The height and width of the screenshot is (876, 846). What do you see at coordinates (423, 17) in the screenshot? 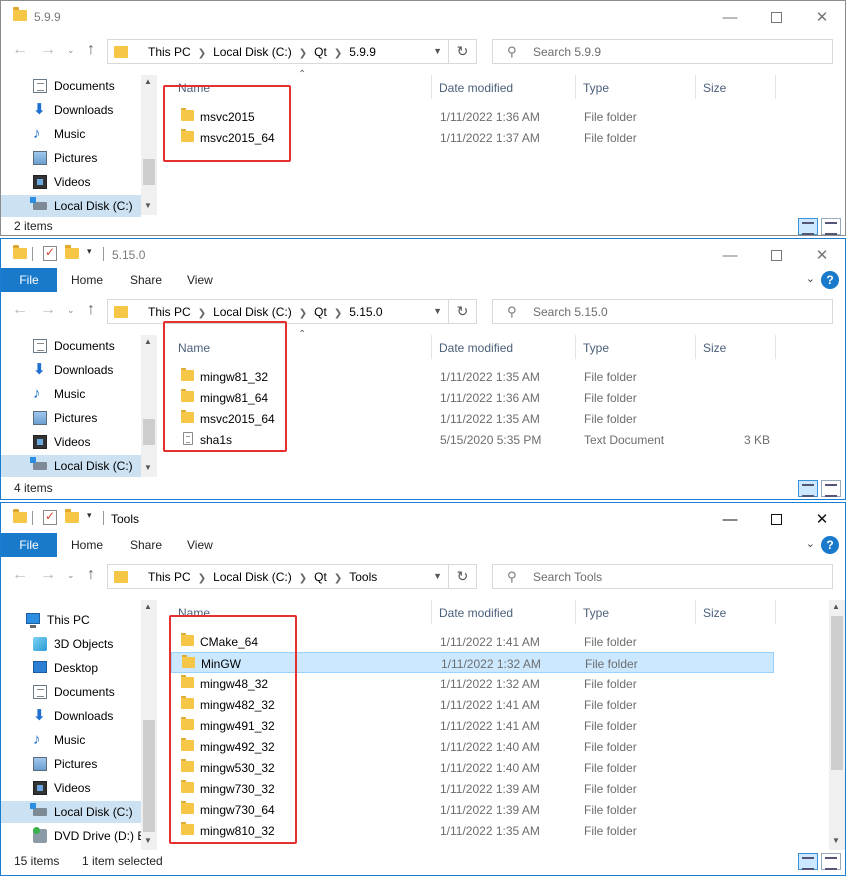
I see `title-bar: 5.9.9 — ✕` at bounding box center [423, 17].